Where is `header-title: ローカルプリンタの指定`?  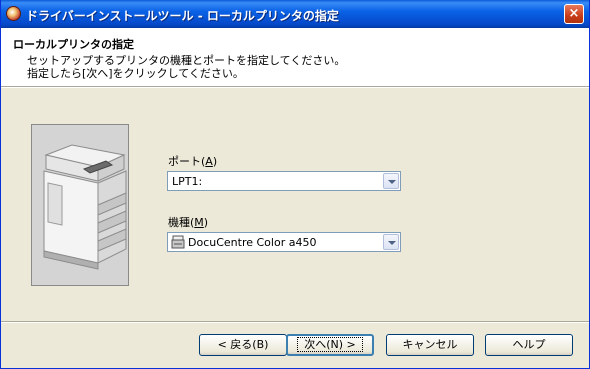 header-title: ローカルプリンタの指定 is located at coordinates (73, 44).